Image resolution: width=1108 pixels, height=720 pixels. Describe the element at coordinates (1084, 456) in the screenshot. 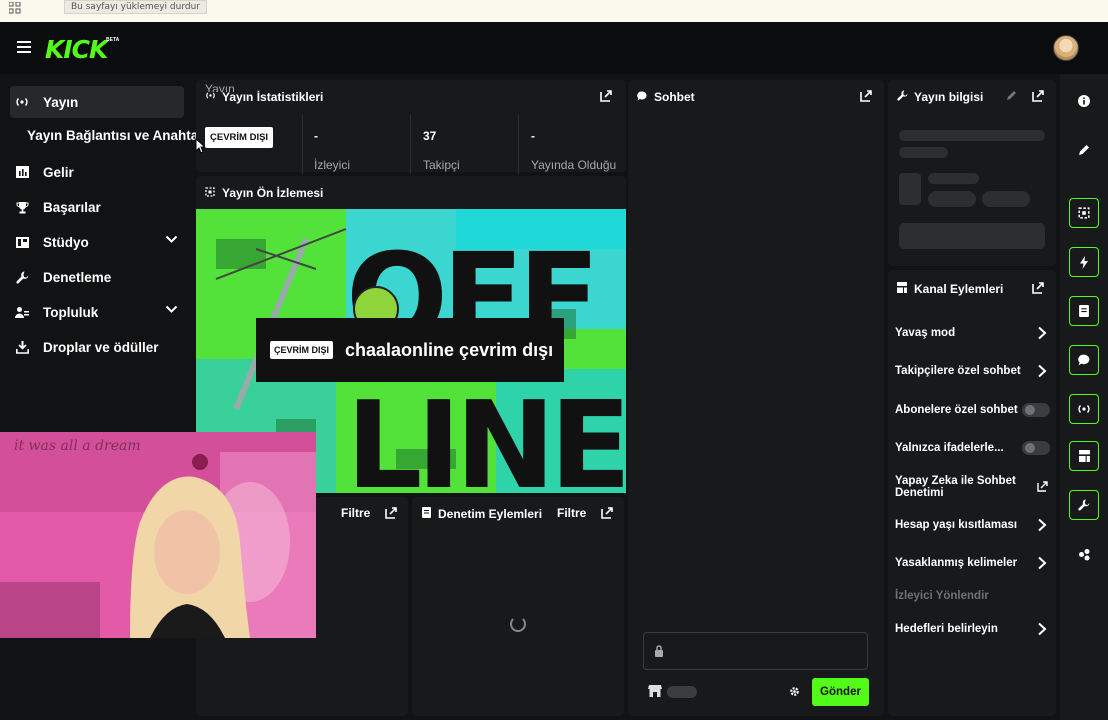

I see `channel-icon` at that location.